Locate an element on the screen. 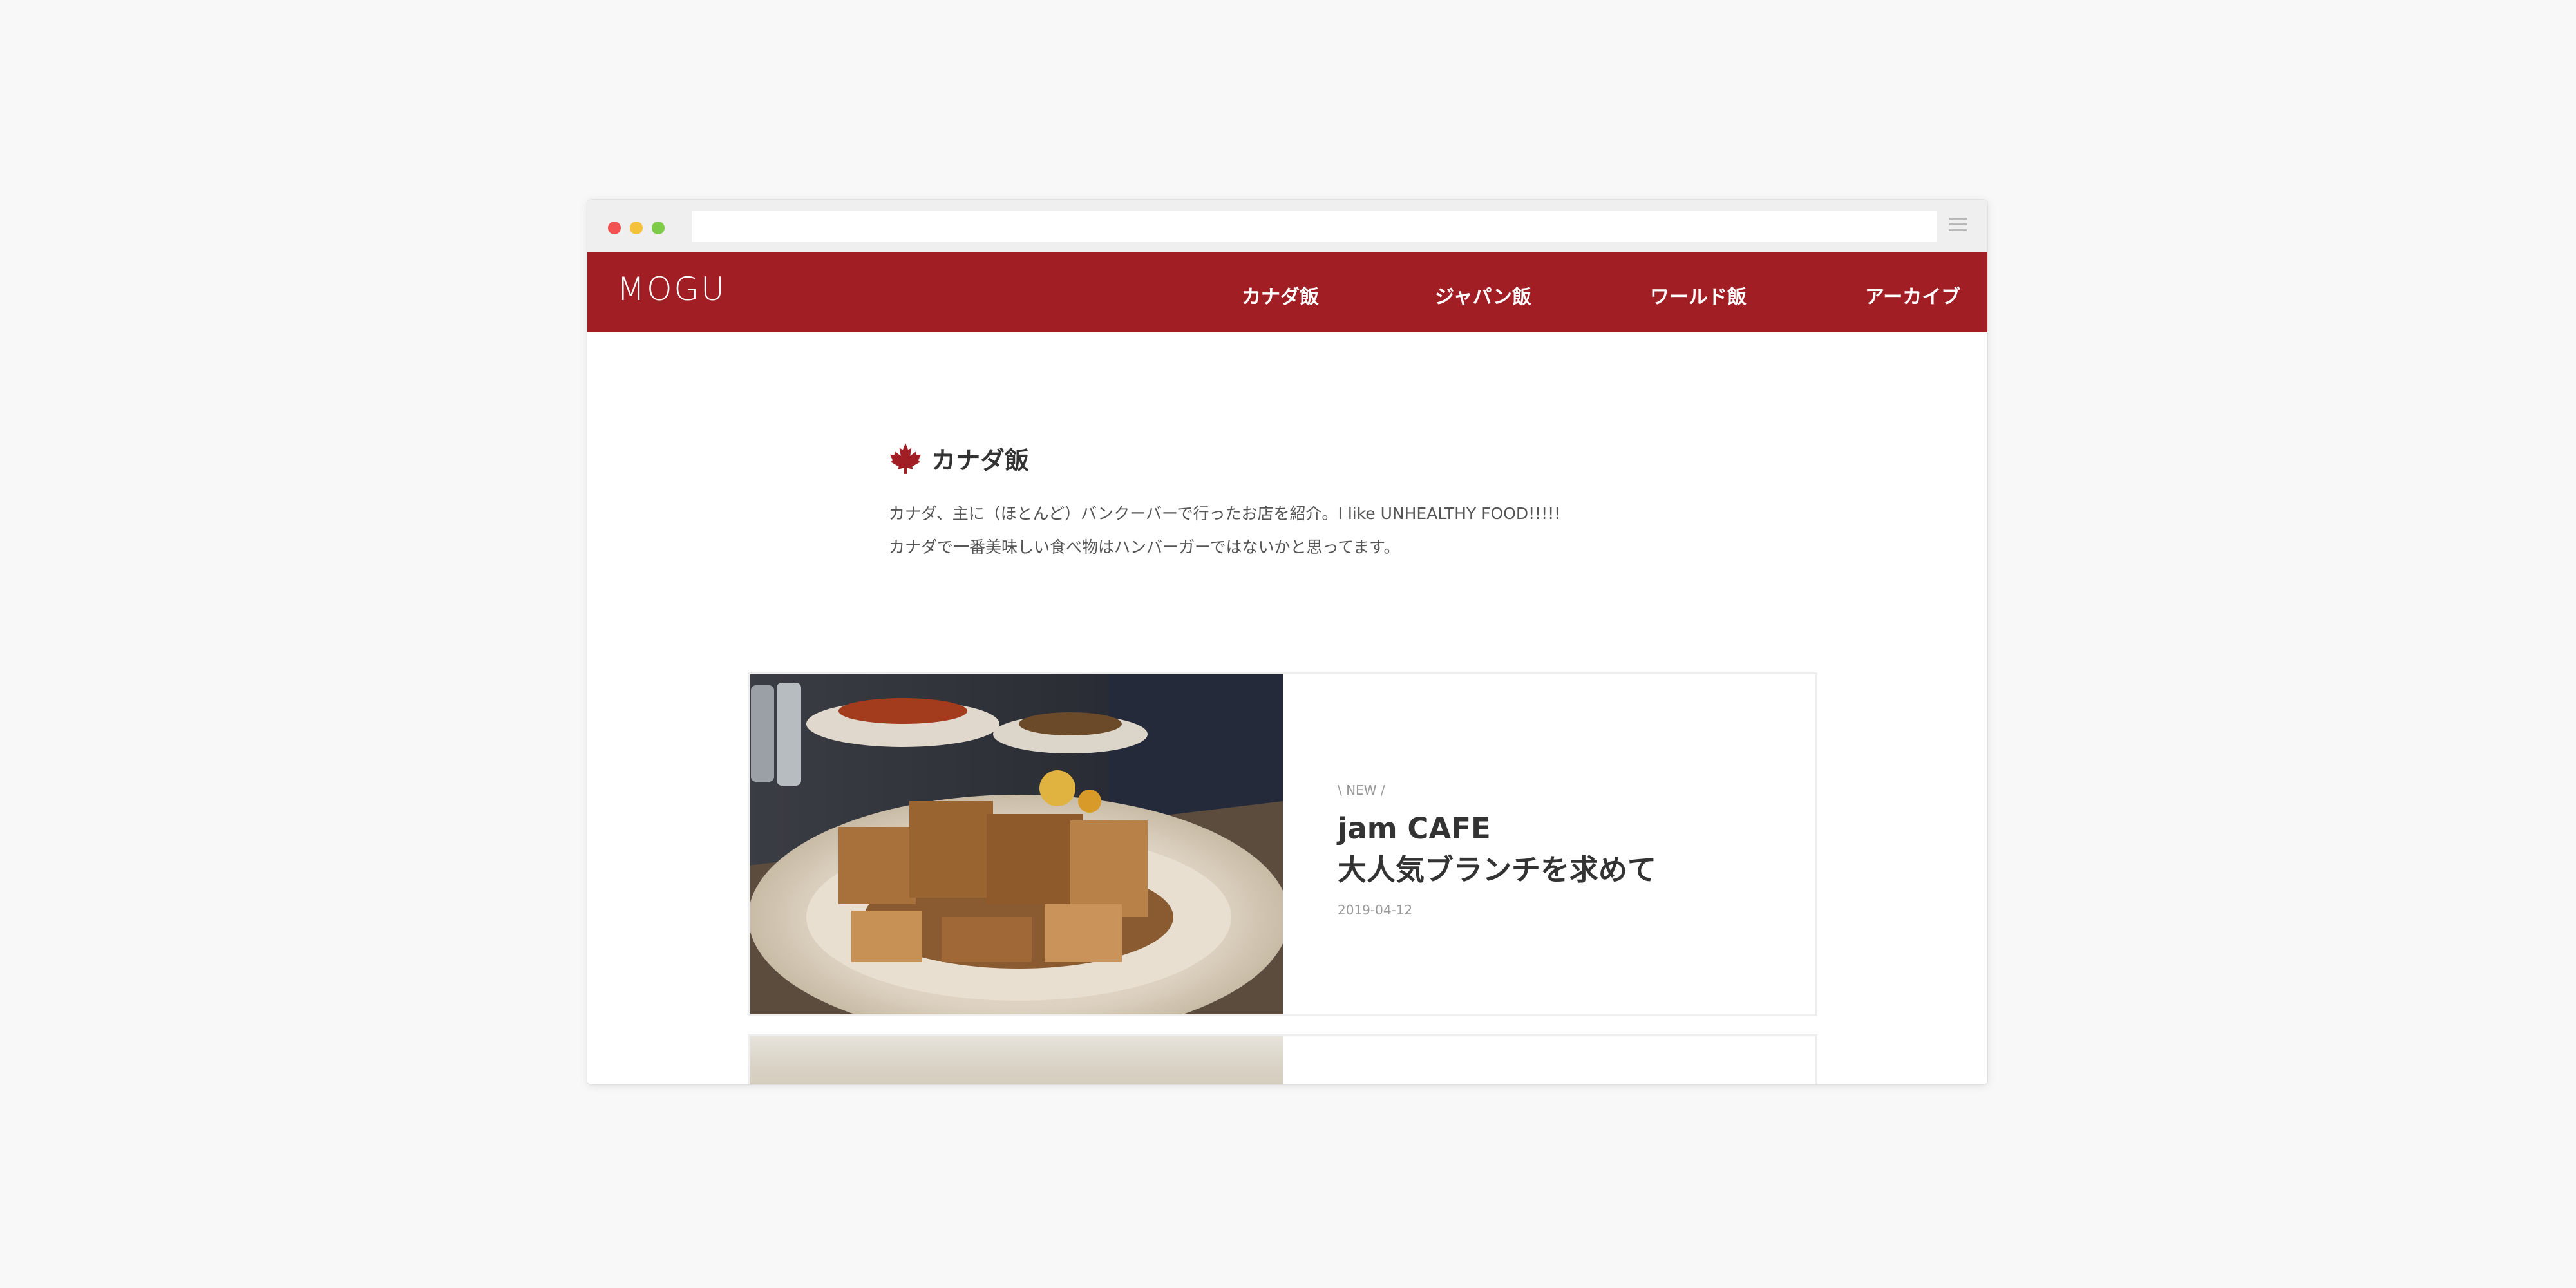  close-window-button is located at coordinates (614, 228).